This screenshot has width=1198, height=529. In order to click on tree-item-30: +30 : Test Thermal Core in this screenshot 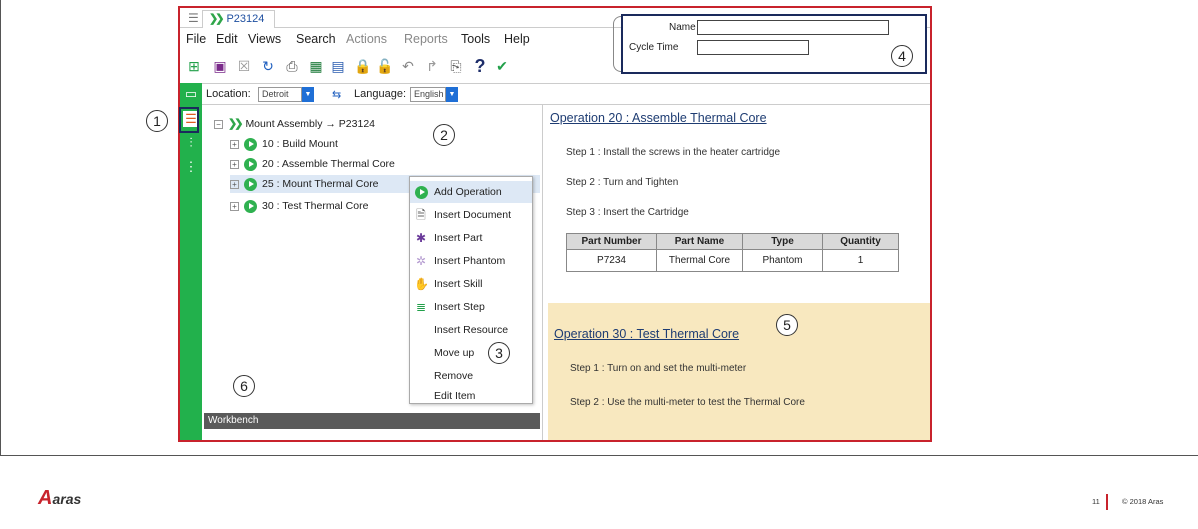, I will do `click(299, 206)`.